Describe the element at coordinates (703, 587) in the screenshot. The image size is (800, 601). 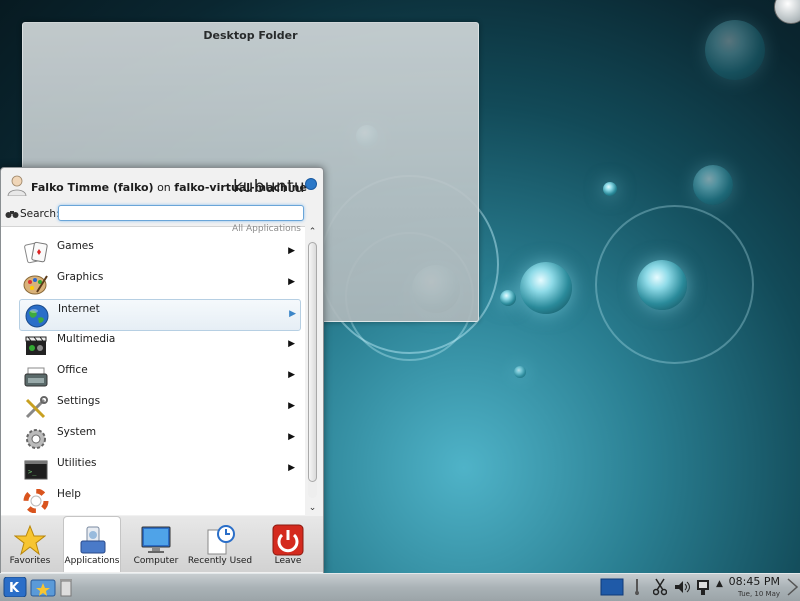
I see `network-icon` at that location.